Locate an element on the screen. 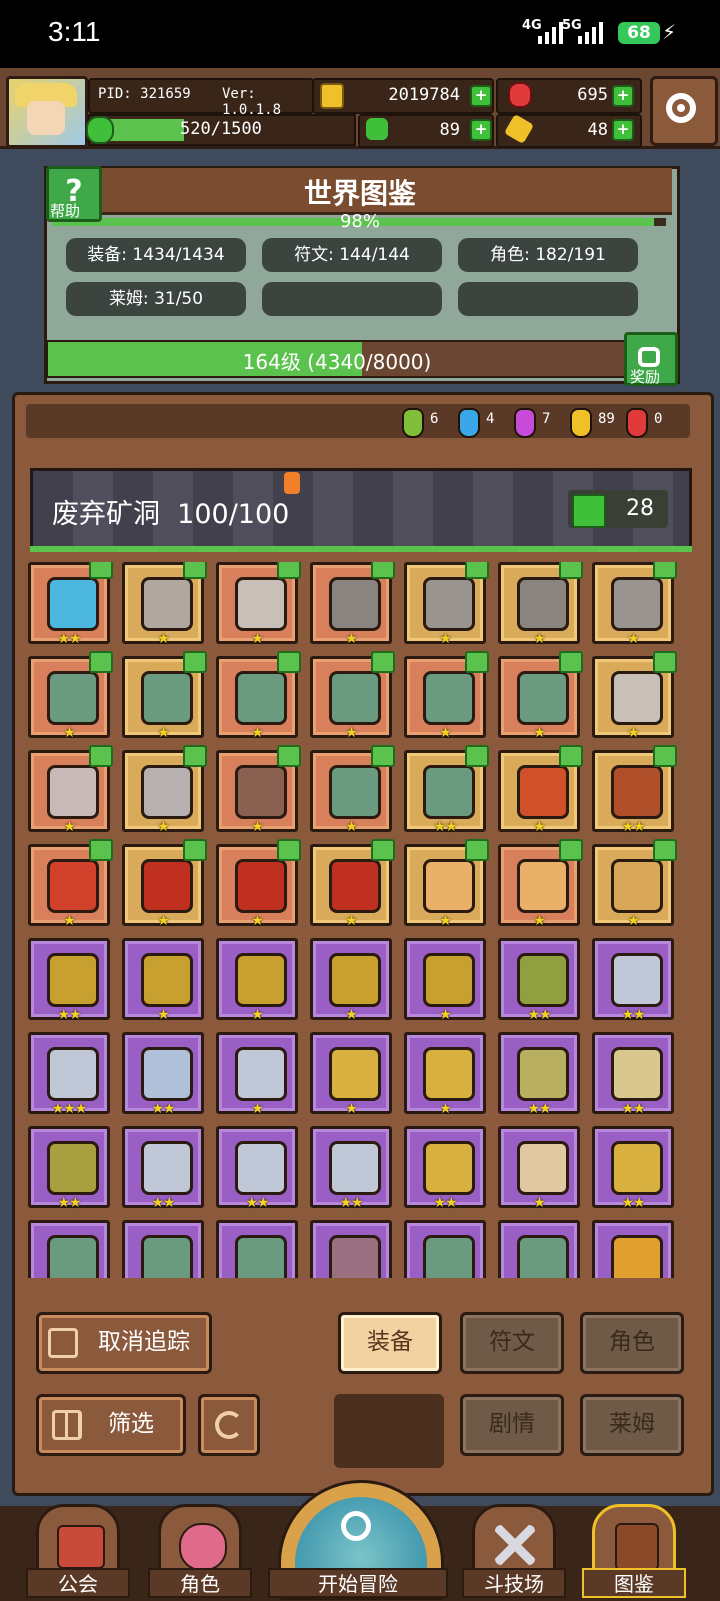 The height and width of the screenshot is (1601, 720). refresh-button is located at coordinates (229, 1425).